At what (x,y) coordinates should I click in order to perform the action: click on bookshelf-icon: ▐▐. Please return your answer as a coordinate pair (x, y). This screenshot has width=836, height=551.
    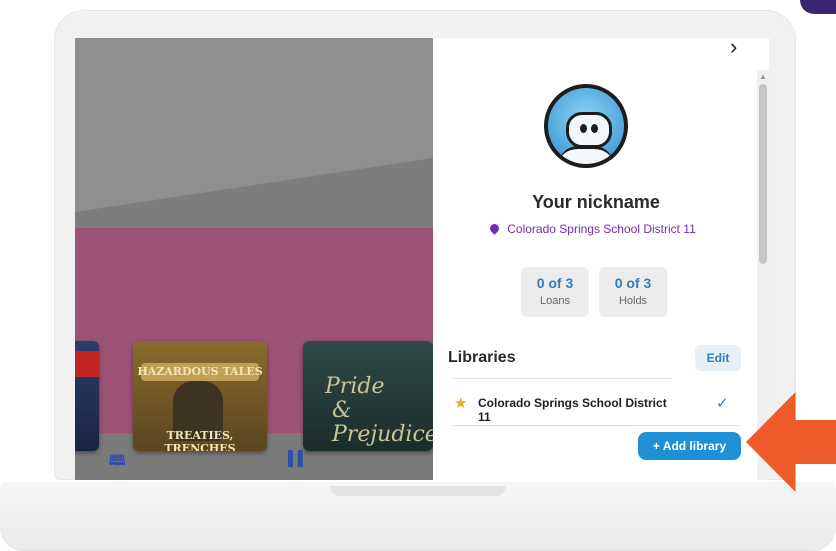
    Looking at the image, I should click on (293, 458).